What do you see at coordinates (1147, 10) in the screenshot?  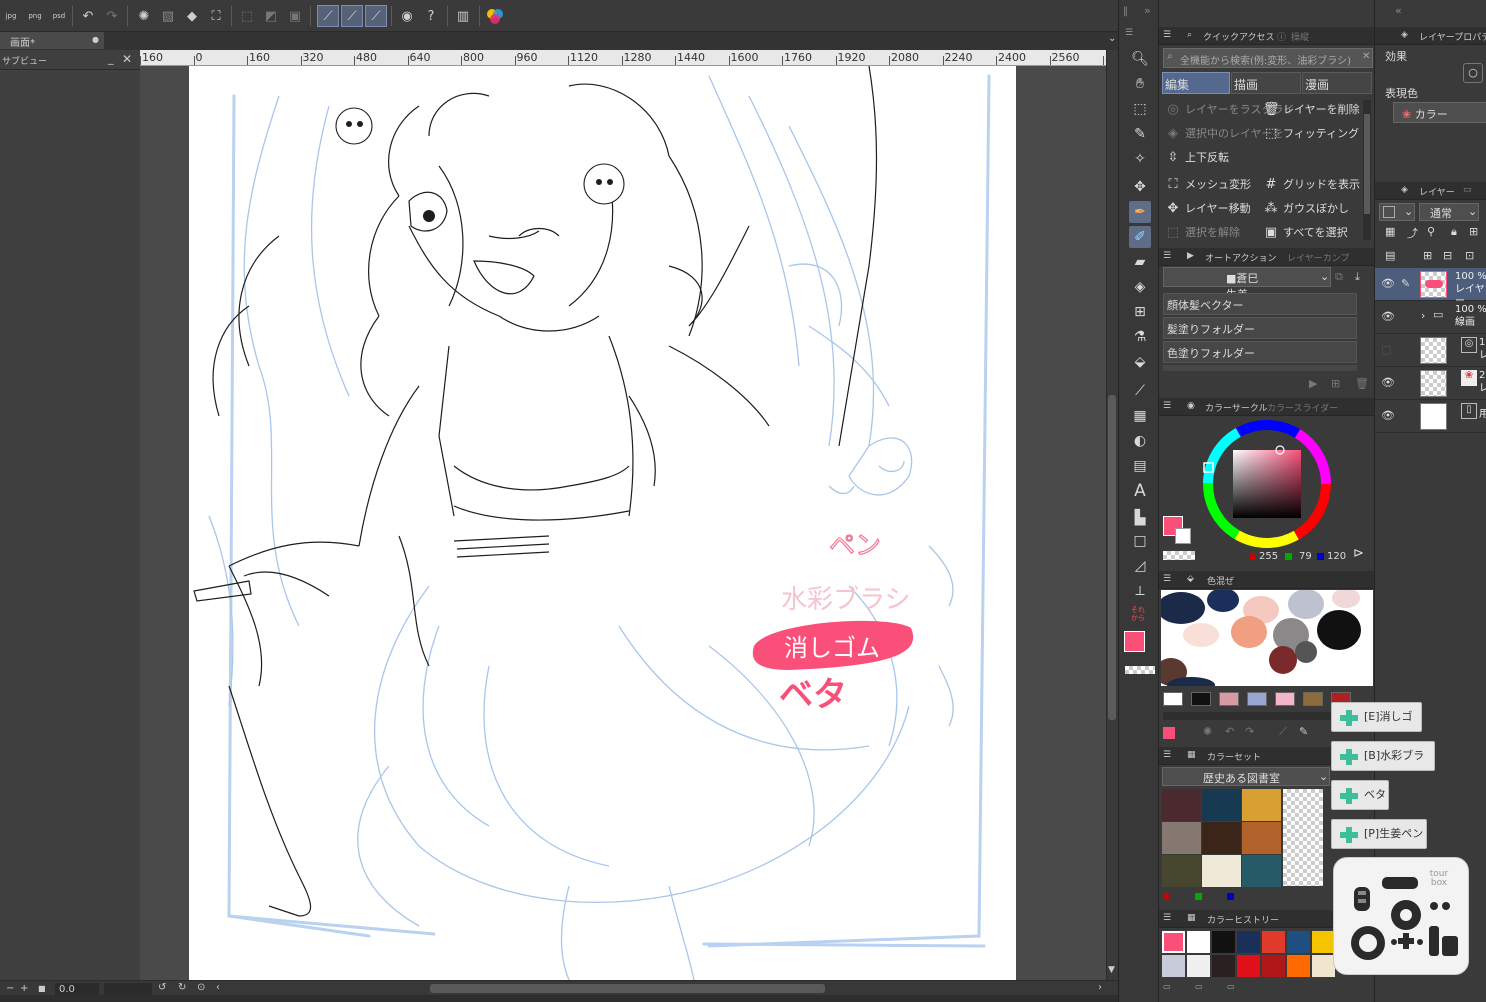 I see `collapse-icon: »` at bounding box center [1147, 10].